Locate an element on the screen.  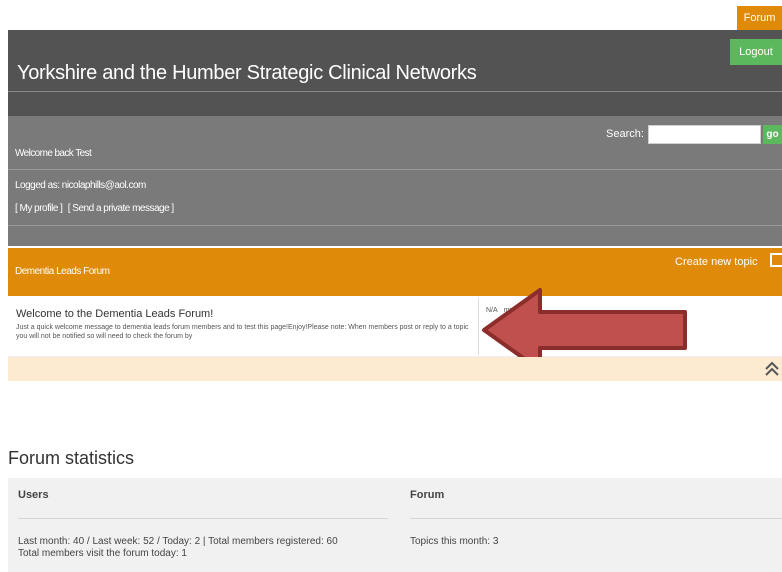
forum-name: Dementia Leads Forum is located at coordinates (62, 271).